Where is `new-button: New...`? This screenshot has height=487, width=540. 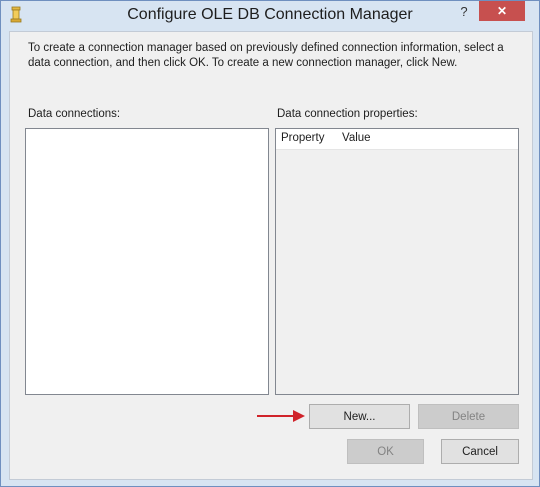
new-button: New... is located at coordinates (359, 416).